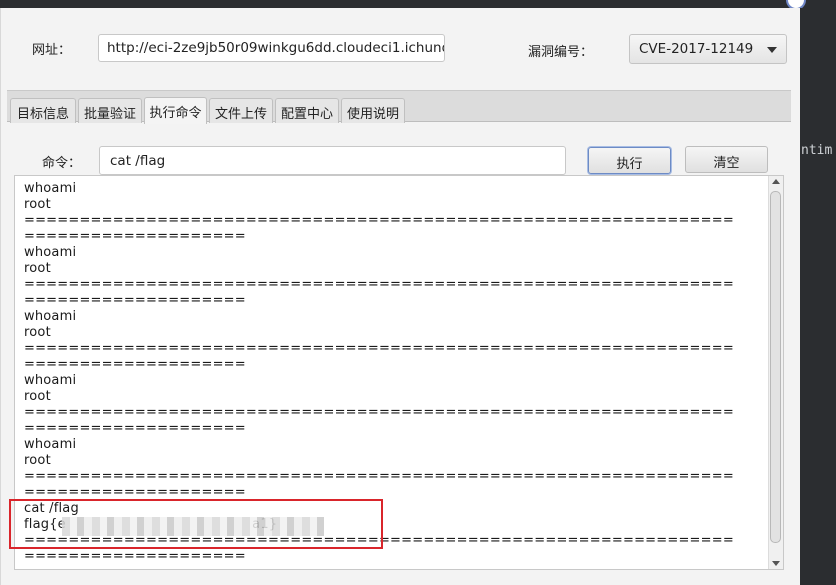 The width and height of the screenshot is (836, 585). I want to click on scrollbar-thumb, so click(775, 367).